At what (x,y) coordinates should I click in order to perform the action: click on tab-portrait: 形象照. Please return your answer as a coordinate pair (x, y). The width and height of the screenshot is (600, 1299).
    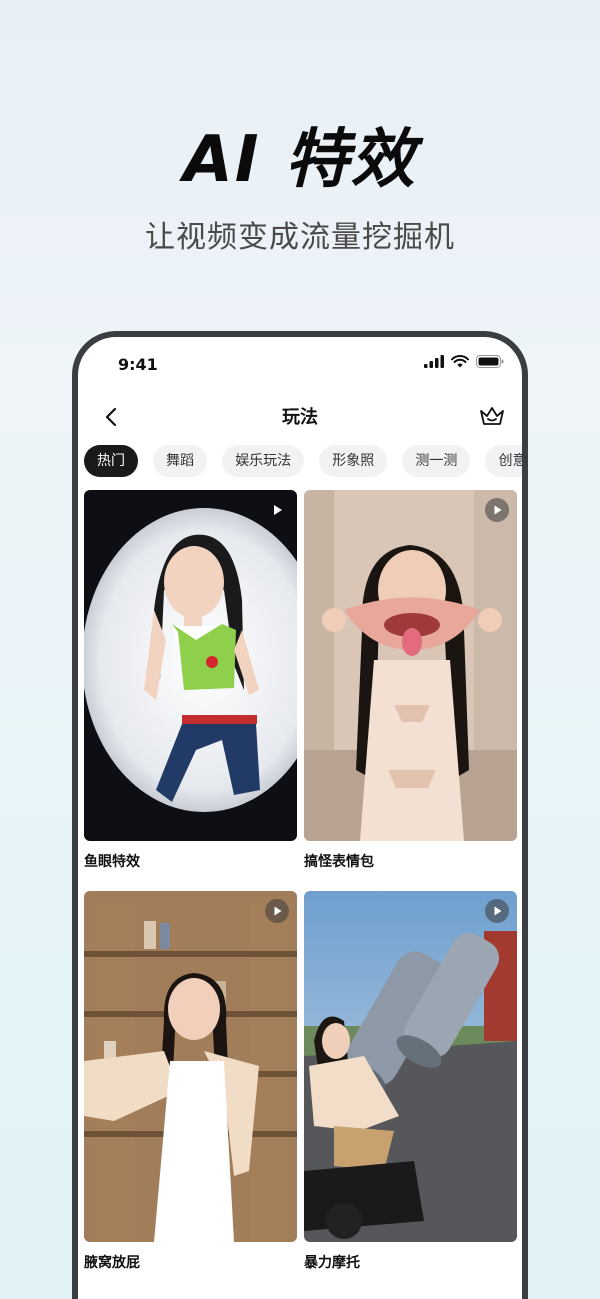
    Looking at the image, I should click on (353, 461).